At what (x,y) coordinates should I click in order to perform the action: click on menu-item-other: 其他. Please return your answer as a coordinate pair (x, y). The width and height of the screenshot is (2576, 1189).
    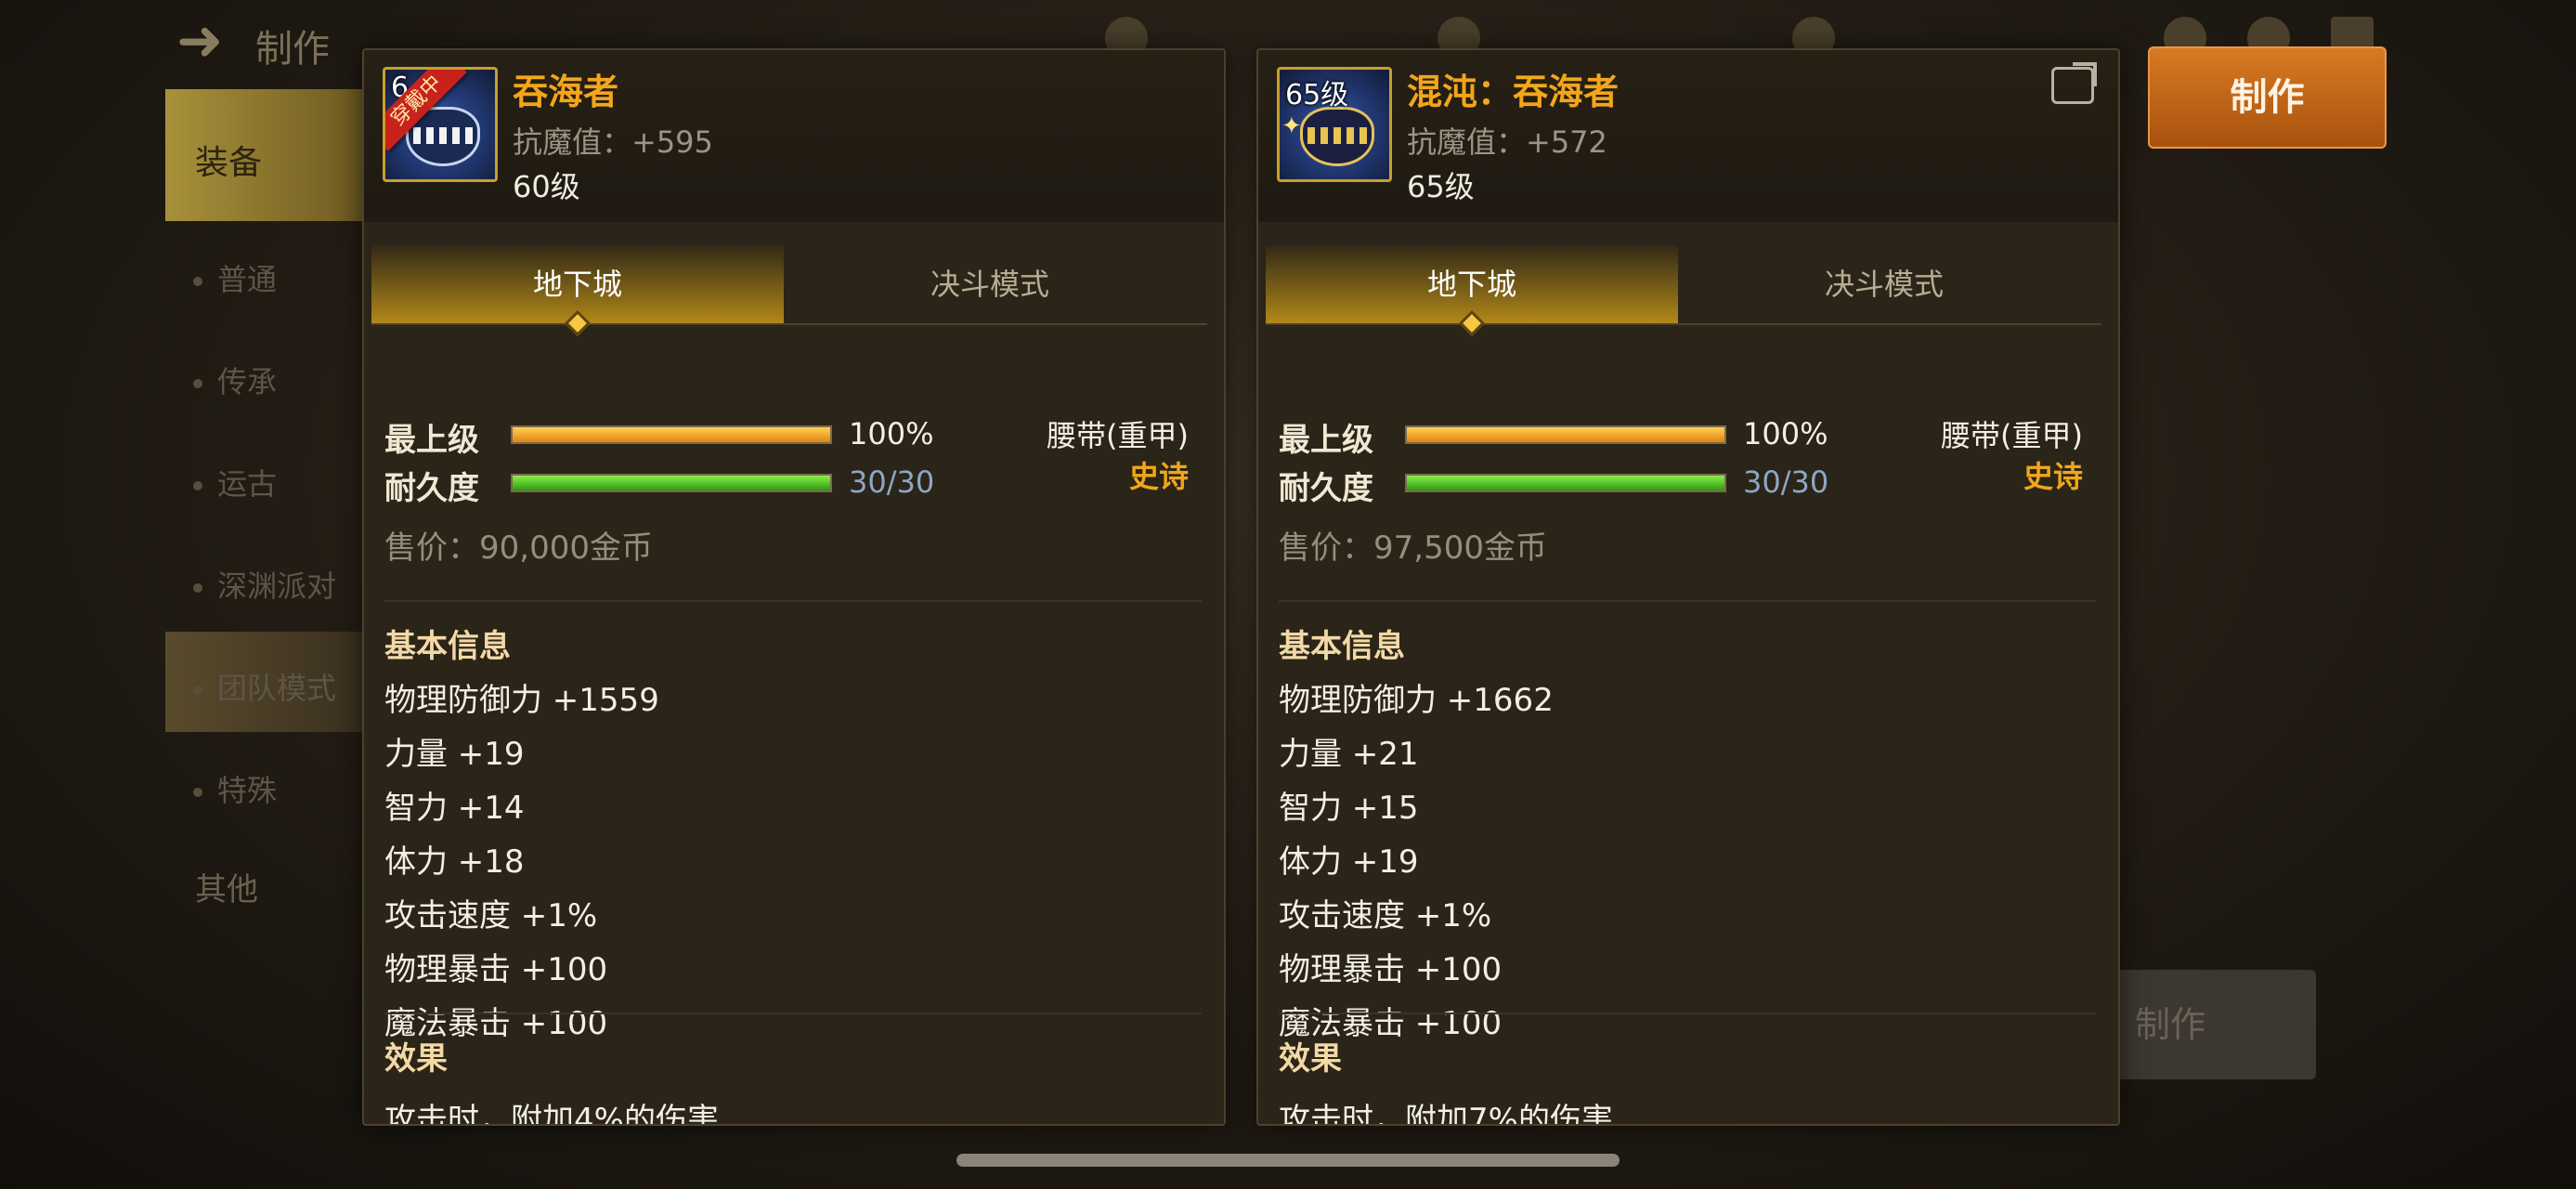
    Looking at the image, I should click on (264, 886).